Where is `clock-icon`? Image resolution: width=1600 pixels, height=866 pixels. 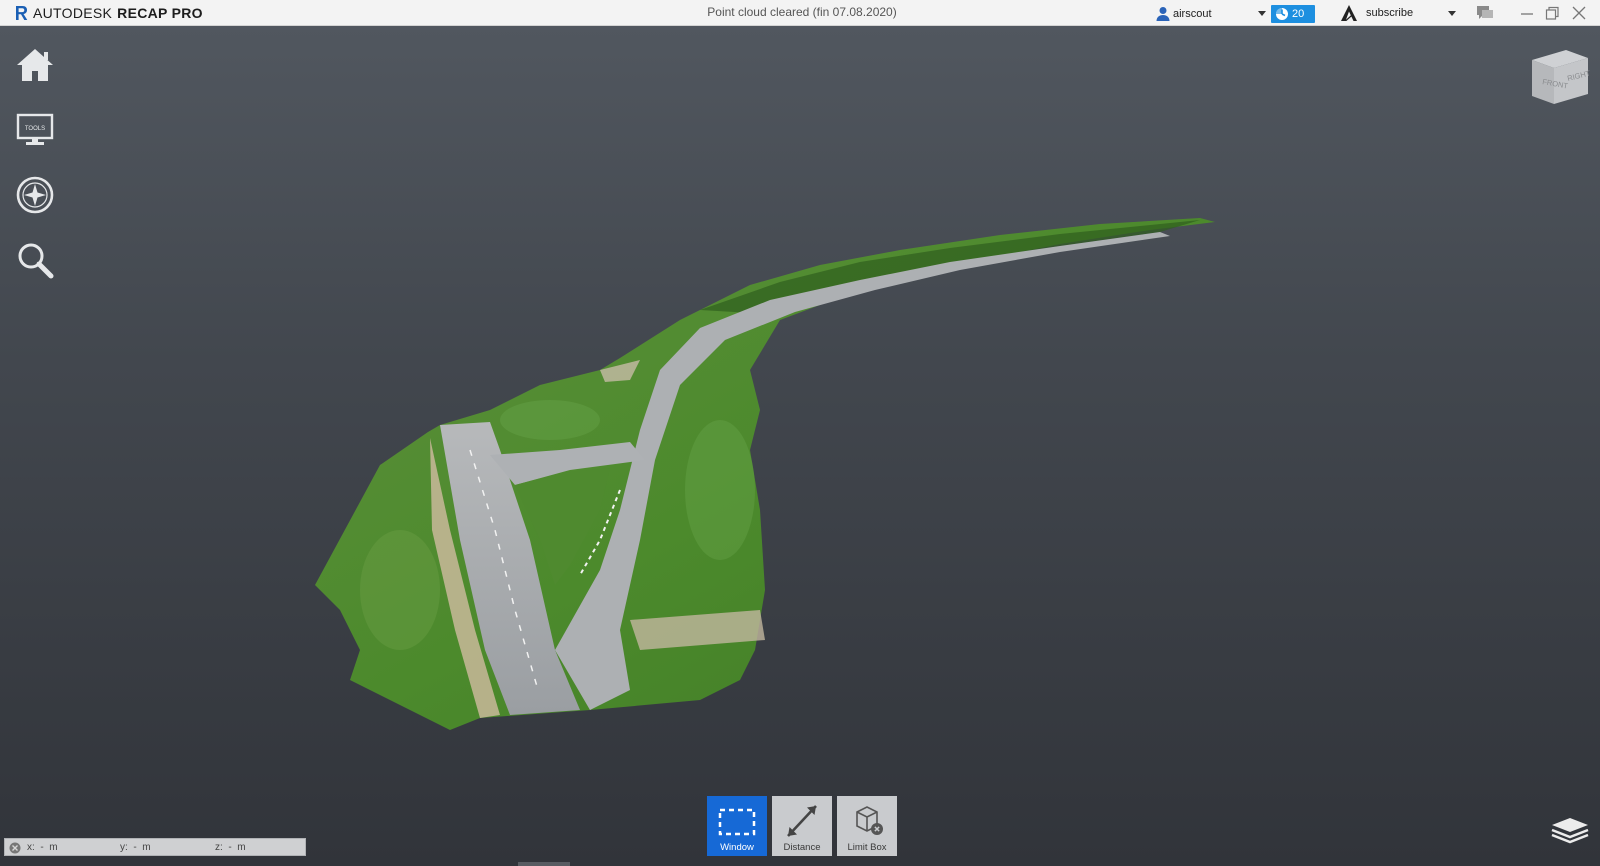 clock-icon is located at coordinates (1282, 14).